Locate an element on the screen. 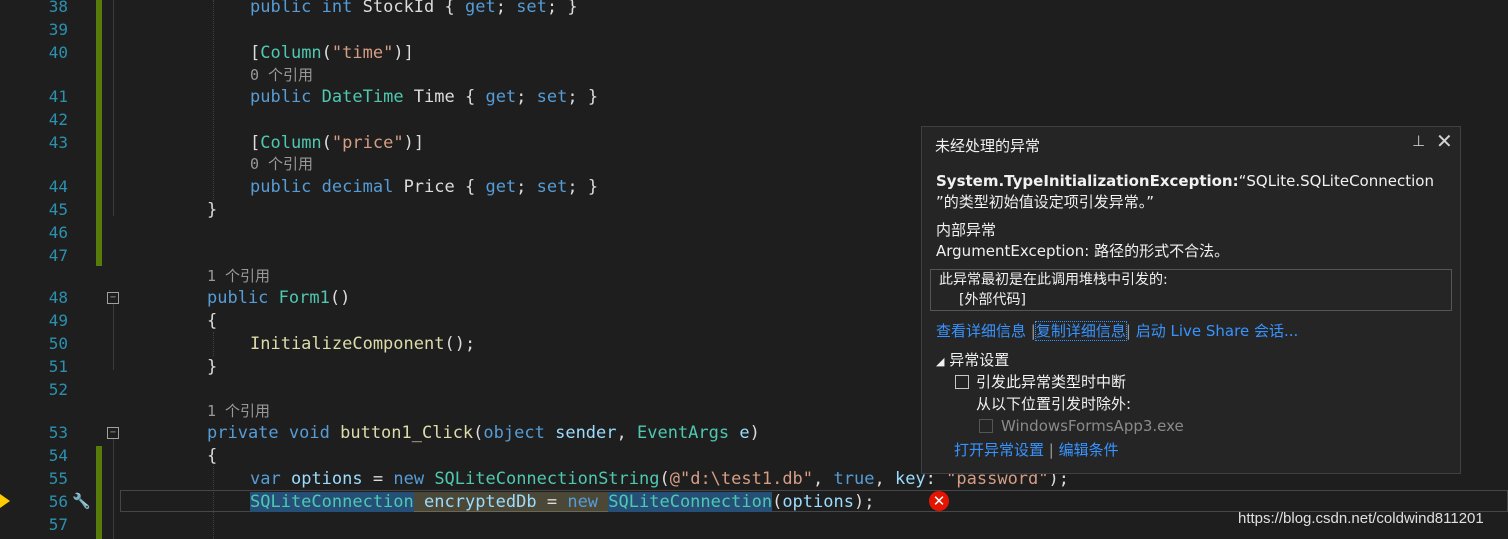 This screenshot has height=539, width=1508. code-token: true is located at coordinates (854, 479).